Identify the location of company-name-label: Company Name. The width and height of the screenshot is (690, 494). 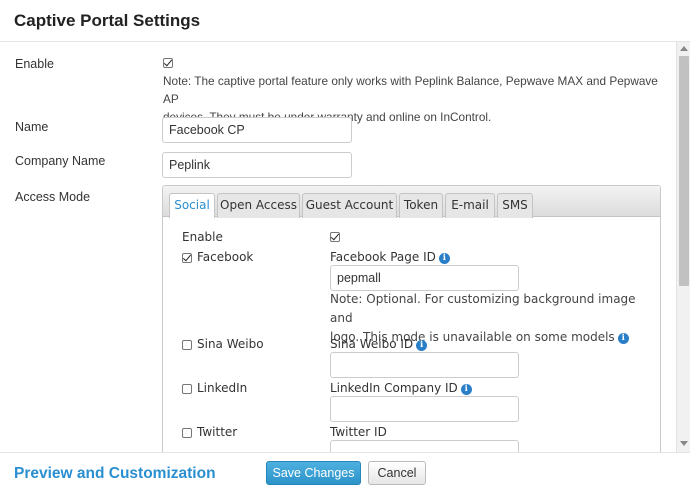
(60, 161).